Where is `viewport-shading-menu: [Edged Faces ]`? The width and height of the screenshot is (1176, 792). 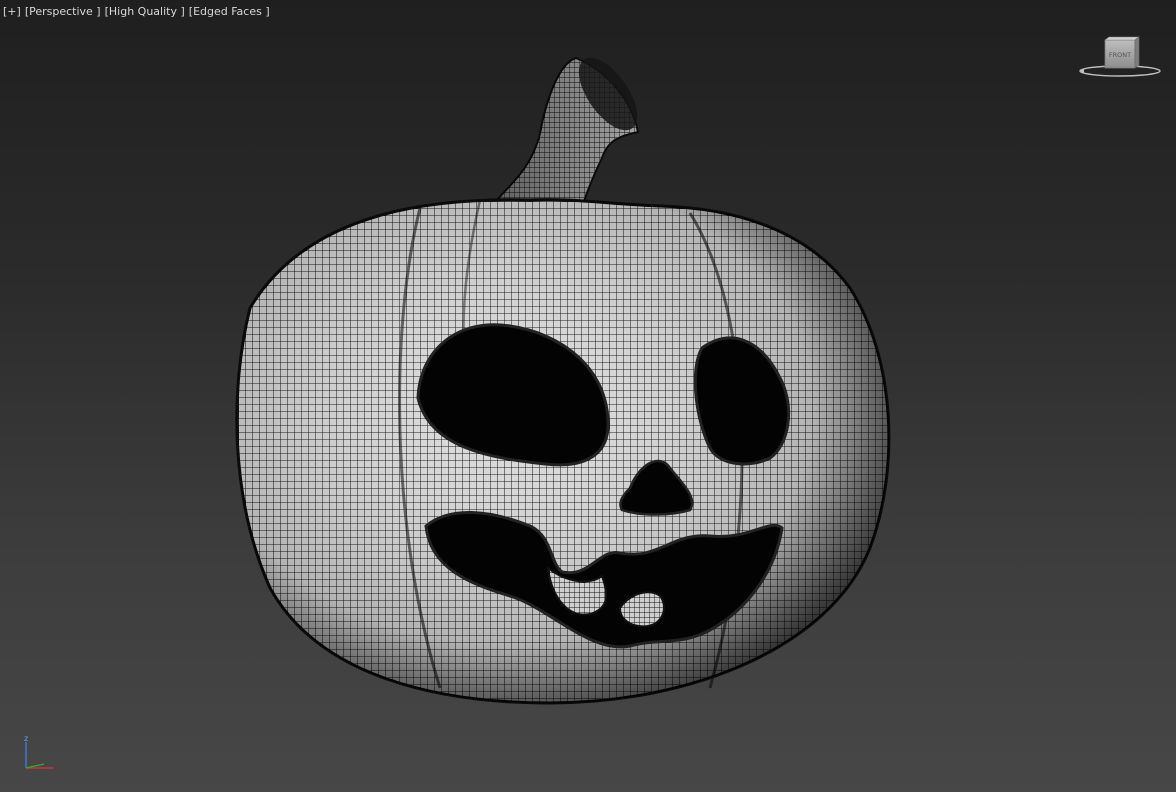
viewport-shading-menu: [Edged Faces ] is located at coordinates (229, 11).